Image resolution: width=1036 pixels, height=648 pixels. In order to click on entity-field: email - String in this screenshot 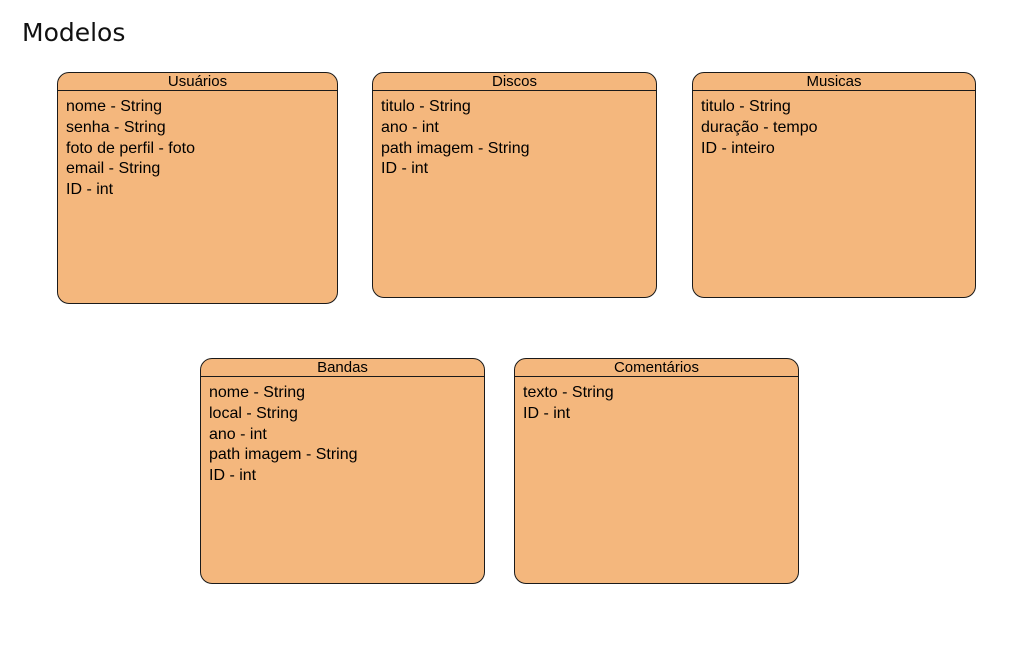, I will do `click(113, 169)`.